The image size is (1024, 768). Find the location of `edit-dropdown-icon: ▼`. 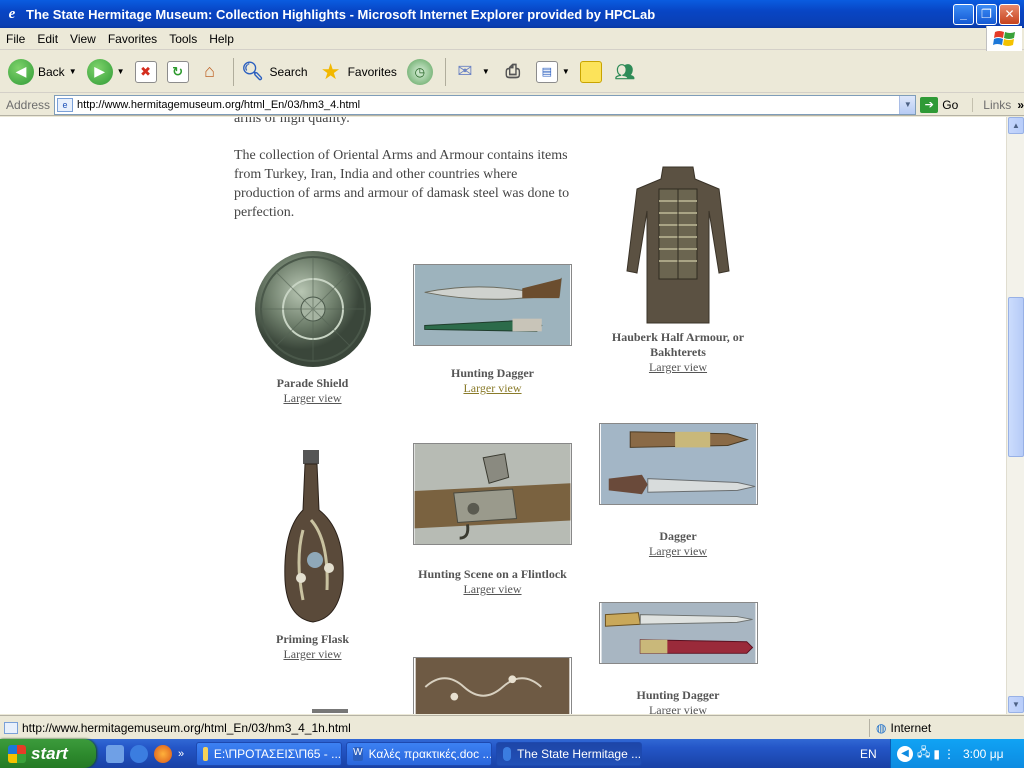

edit-dropdown-icon: ▼ is located at coordinates (566, 71).